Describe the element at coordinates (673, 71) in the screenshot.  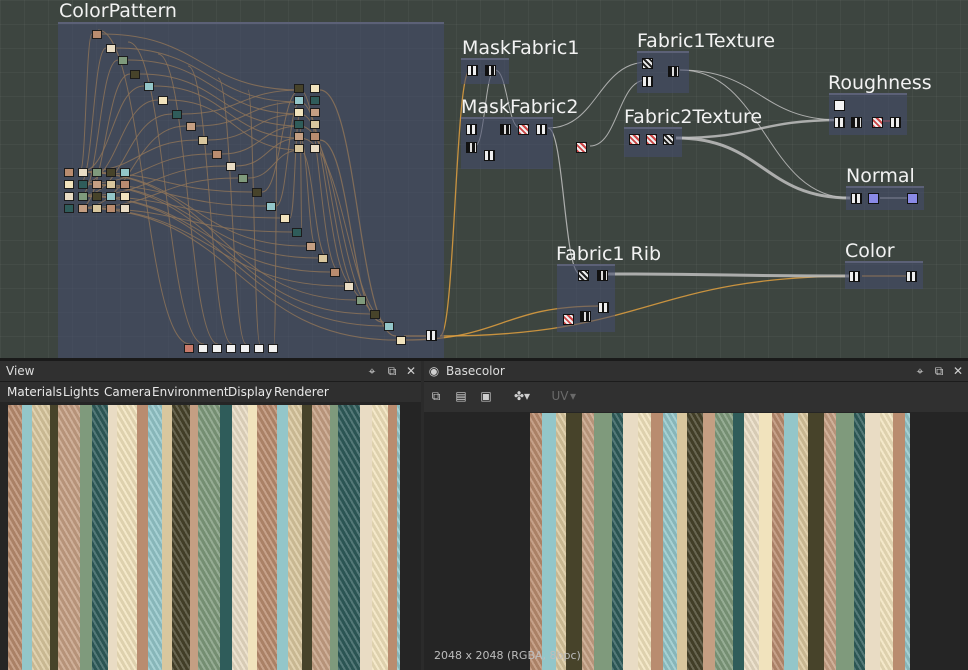
I see `node-fabric1-tex-b` at that location.